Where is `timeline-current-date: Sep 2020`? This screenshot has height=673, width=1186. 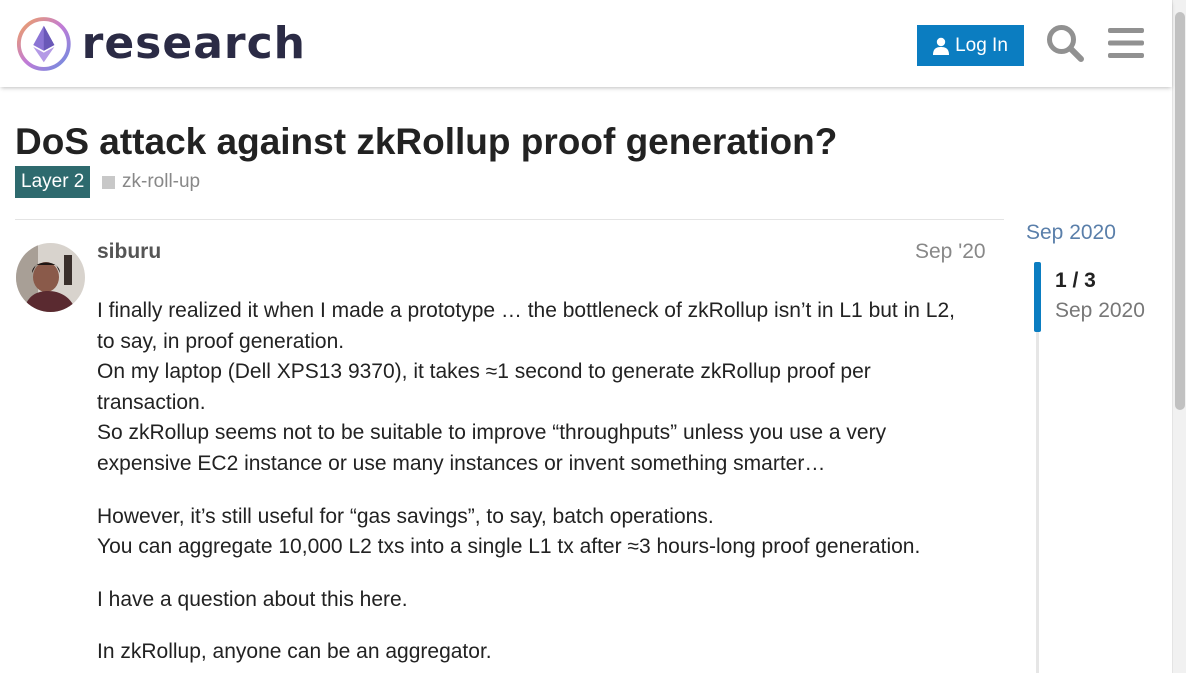
timeline-current-date: Sep 2020 is located at coordinates (1100, 310).